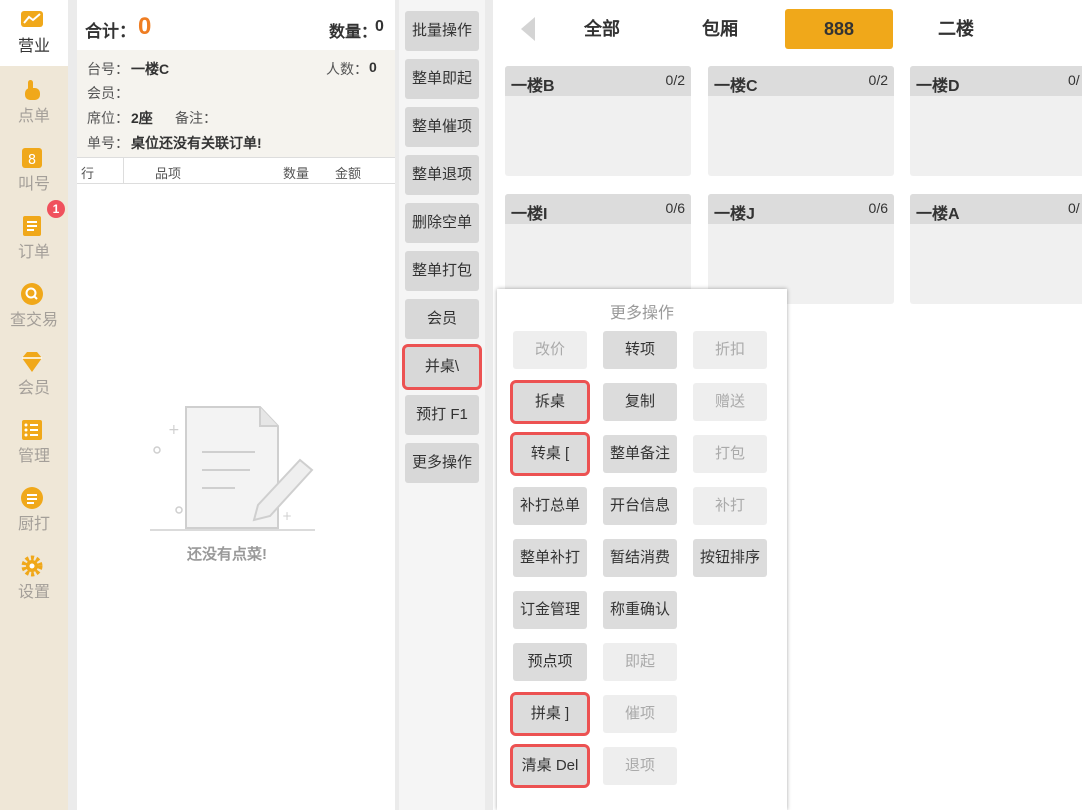 Image resolution: width=1082 pixels, height=810 pixels. What do you see at coordinates (32, 362) in the screenshot?
I see `diamond-icon` at bounding box center [32, 362].